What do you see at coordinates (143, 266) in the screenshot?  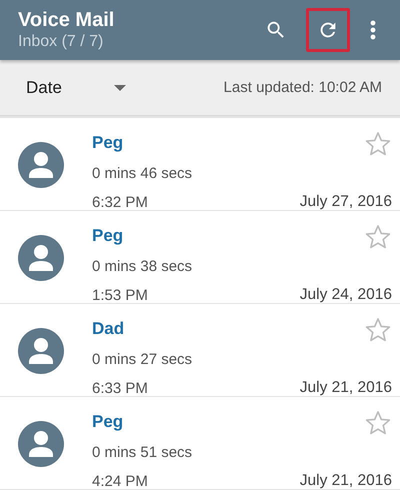 I see `message-duration: 0 mins 38 secs` at bounding box center [143, 266].